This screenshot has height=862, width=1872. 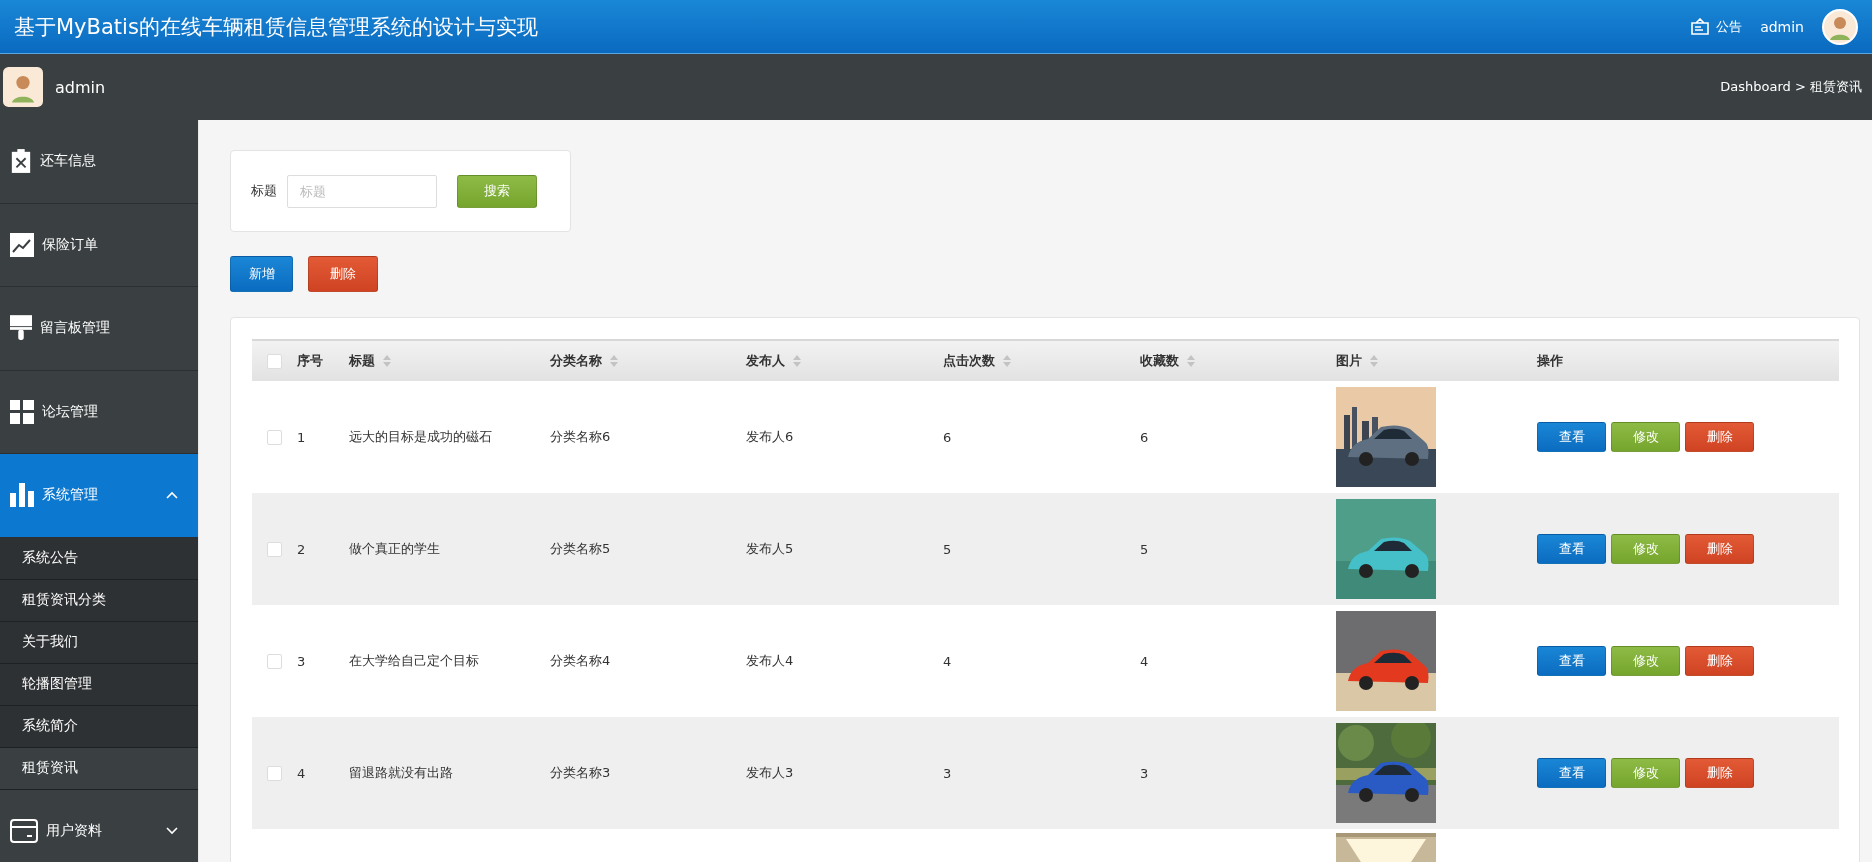 I want to click on sidebar-item: 系统管理, so click(x=99, y=496).